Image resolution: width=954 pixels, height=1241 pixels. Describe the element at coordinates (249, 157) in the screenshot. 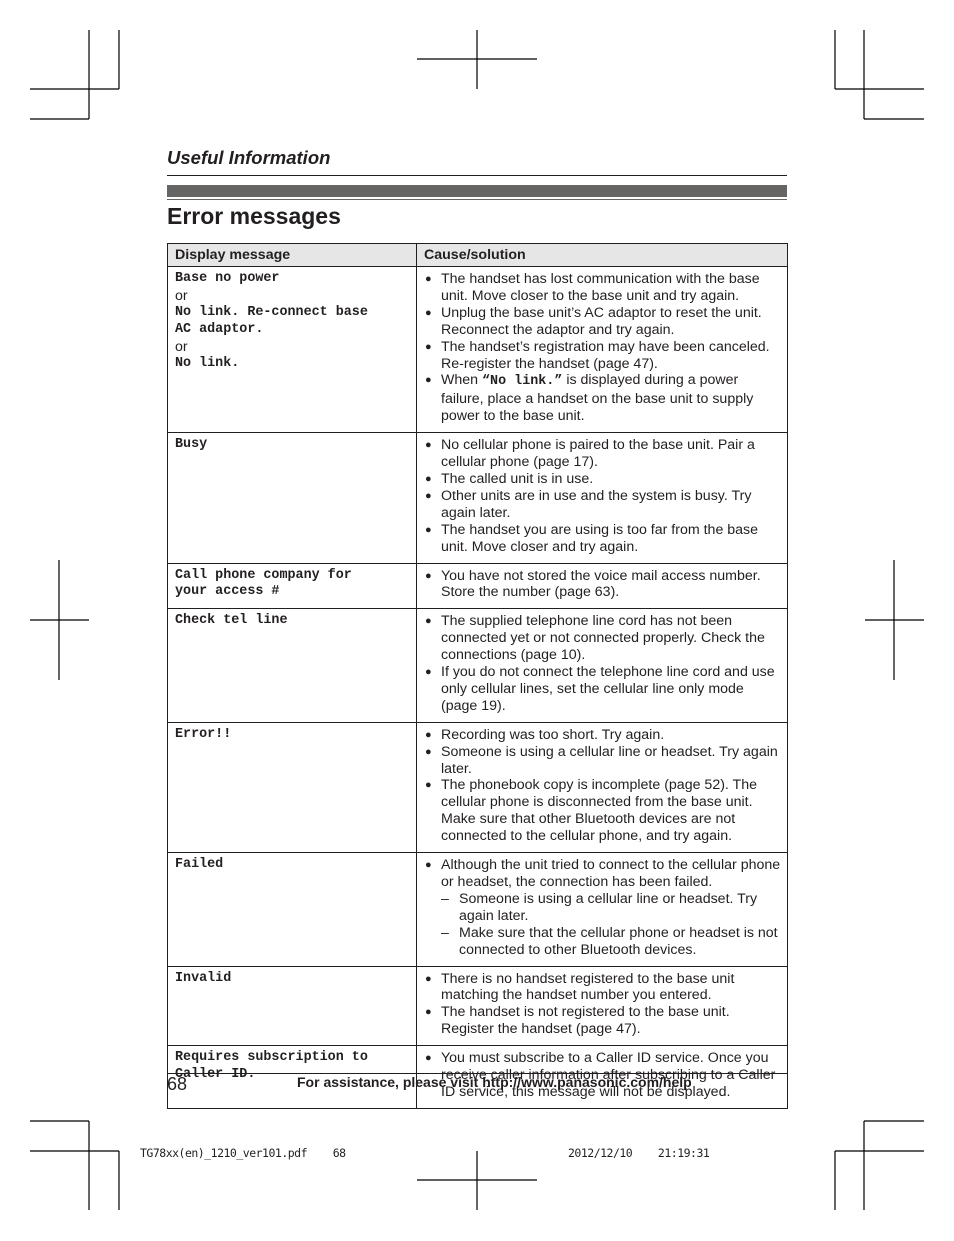

I see `section-title: Useful Information` at that location.